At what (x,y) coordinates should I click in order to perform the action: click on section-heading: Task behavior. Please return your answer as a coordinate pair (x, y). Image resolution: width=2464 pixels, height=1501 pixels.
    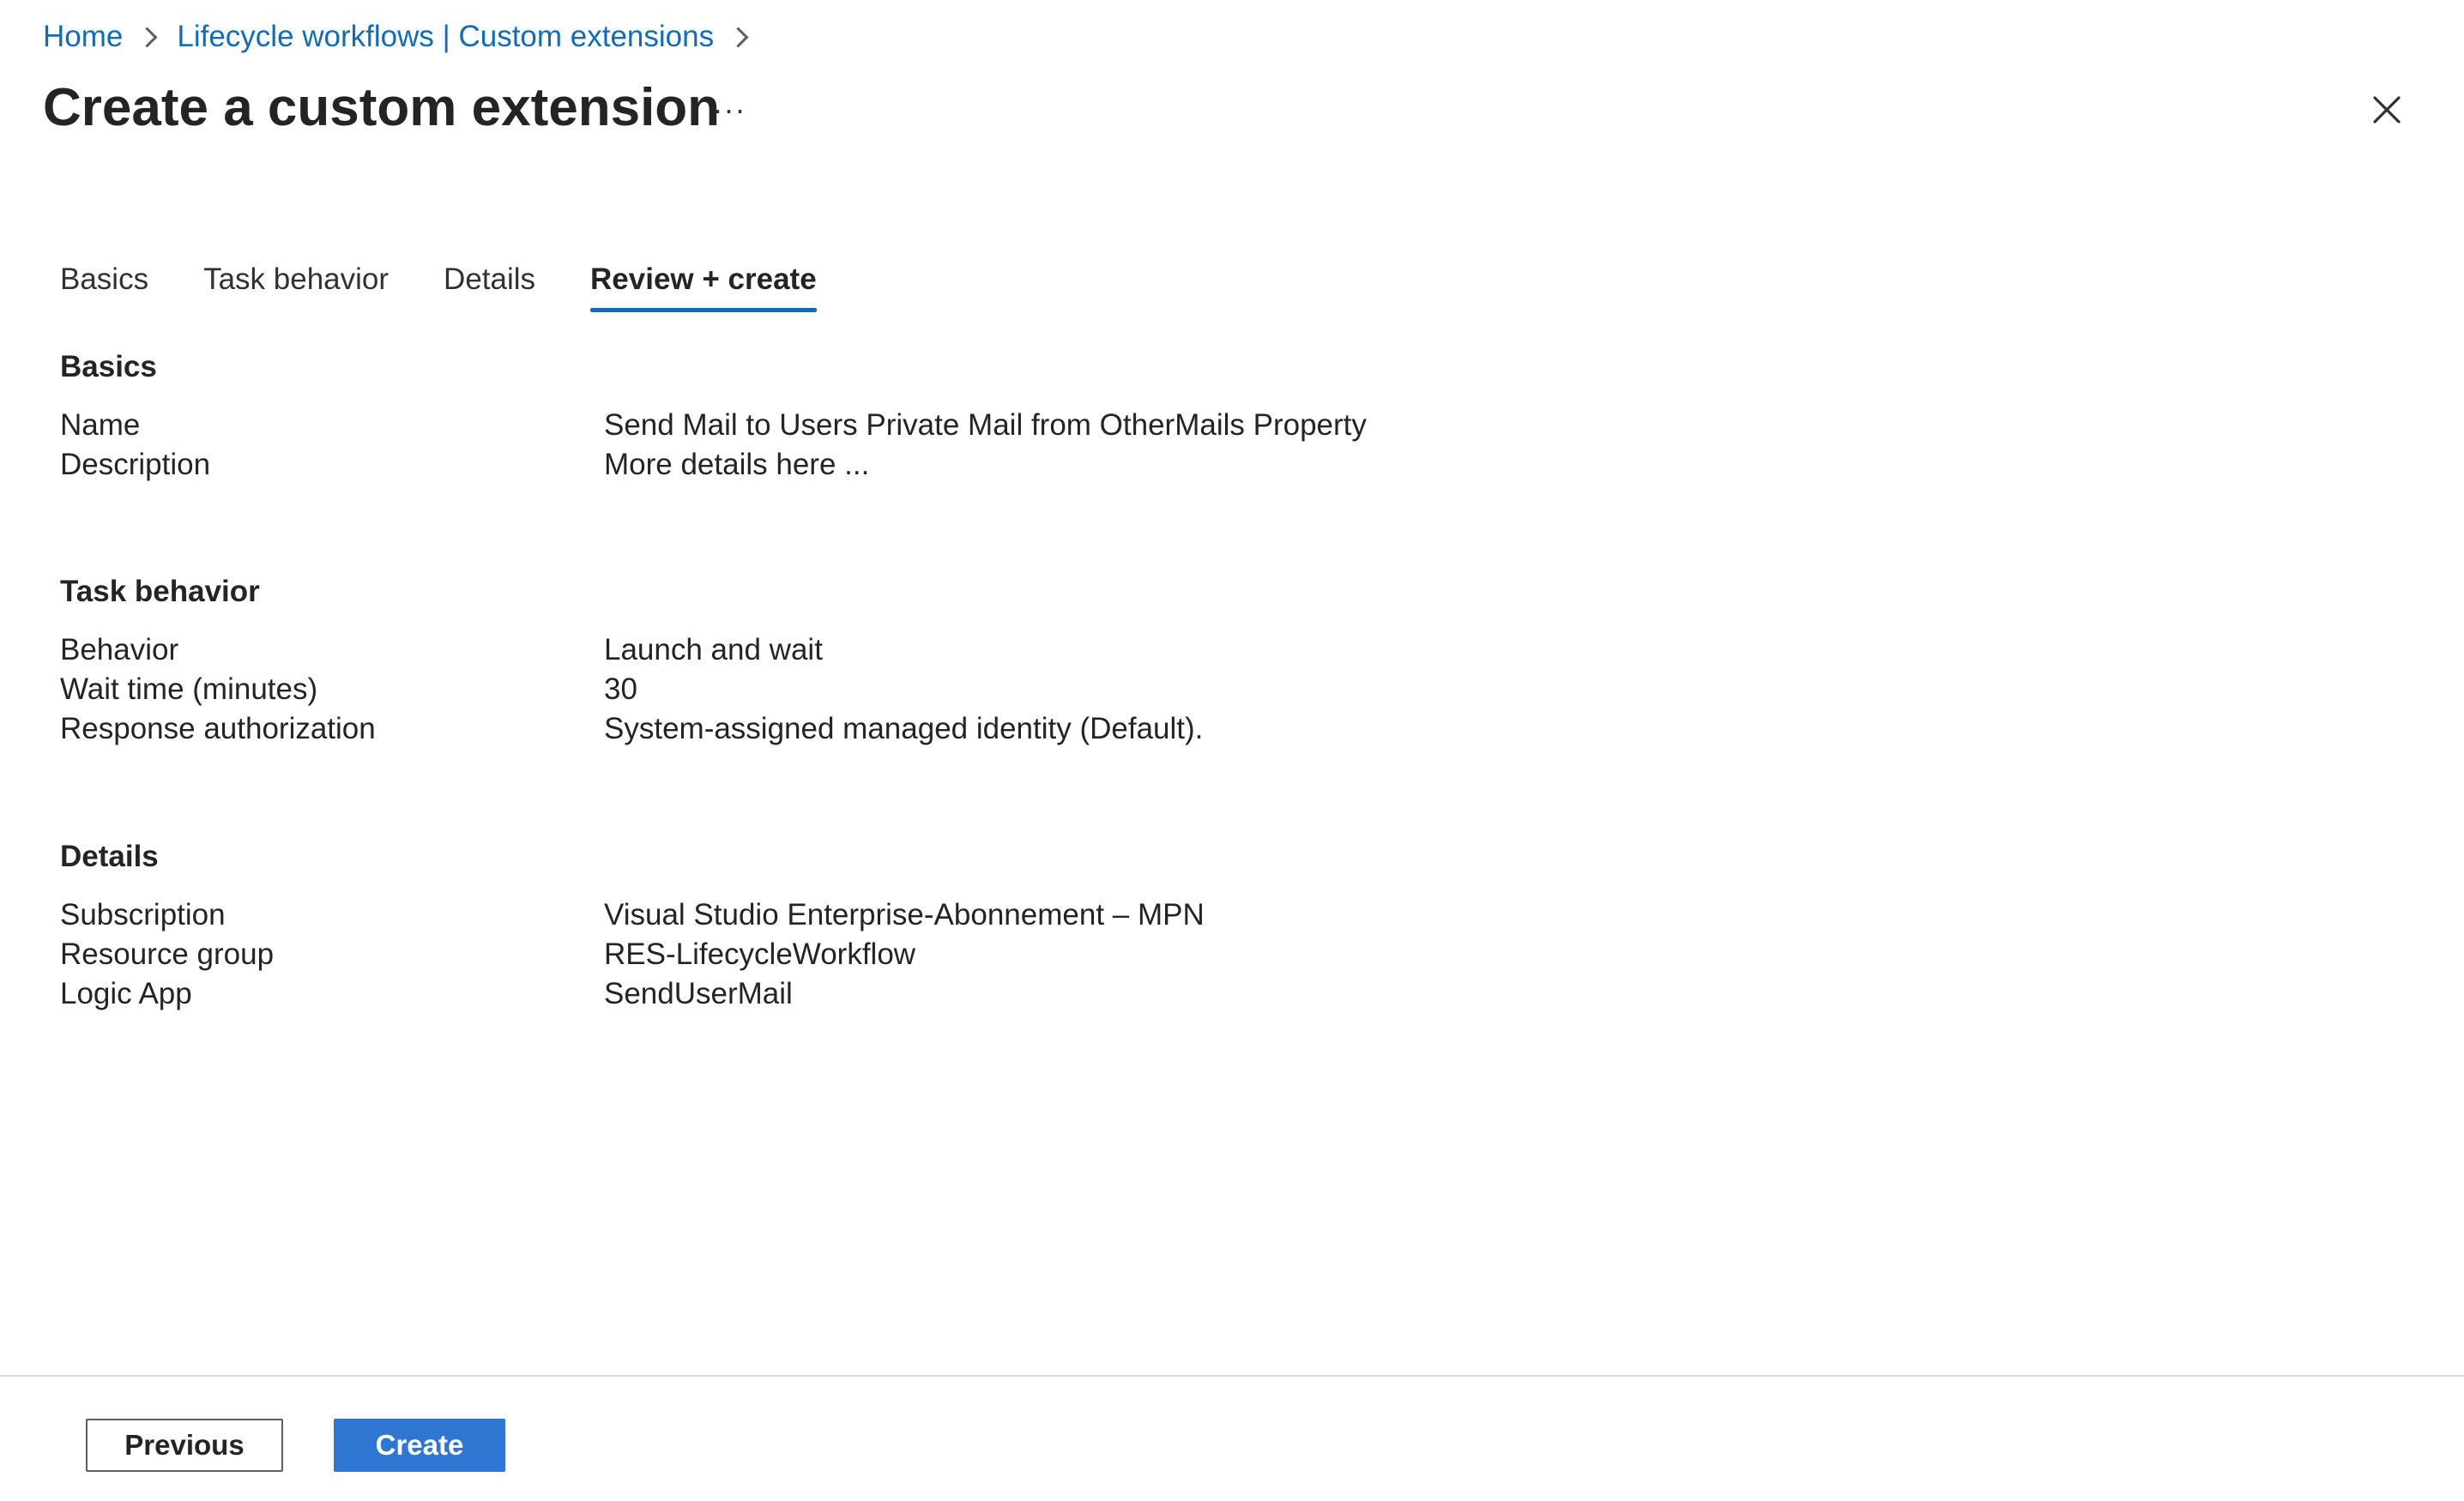
    Looking at the image, I should click on (160, 591).